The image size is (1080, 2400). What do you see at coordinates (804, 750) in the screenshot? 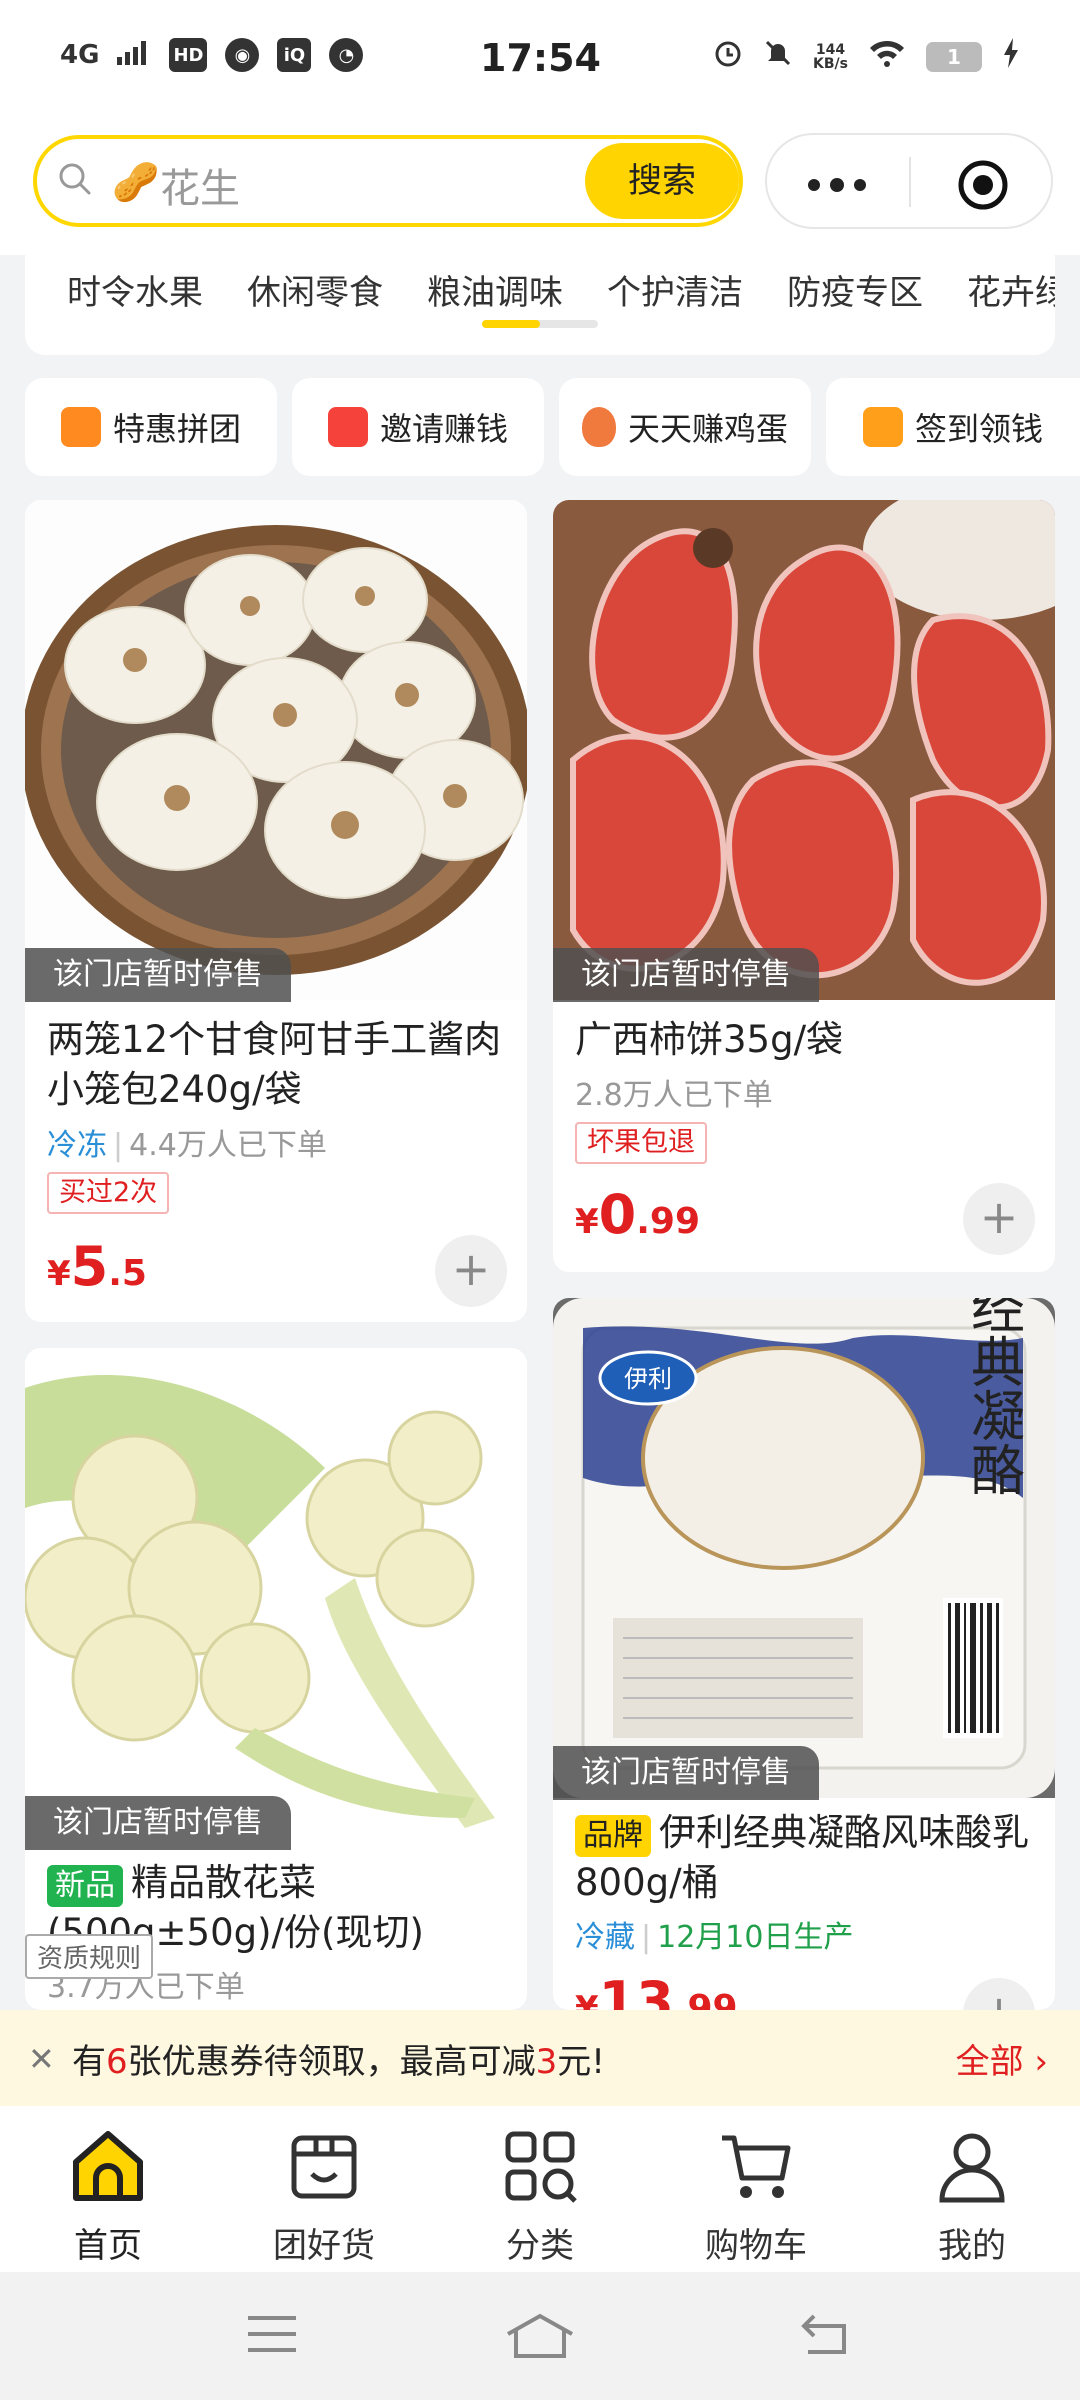
I see `product-image-persimmon` at bounding box center [804, 750].